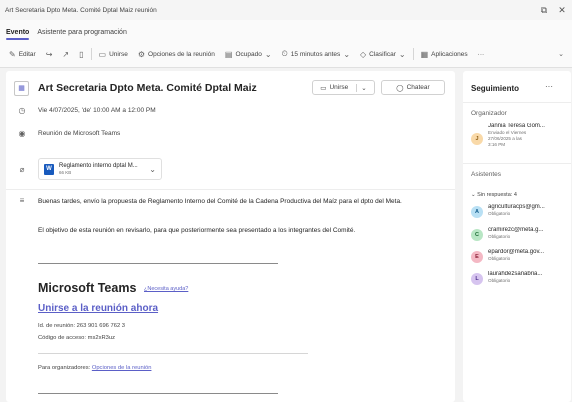  I want to click on notes-icon: ≡, so click(22, 200).